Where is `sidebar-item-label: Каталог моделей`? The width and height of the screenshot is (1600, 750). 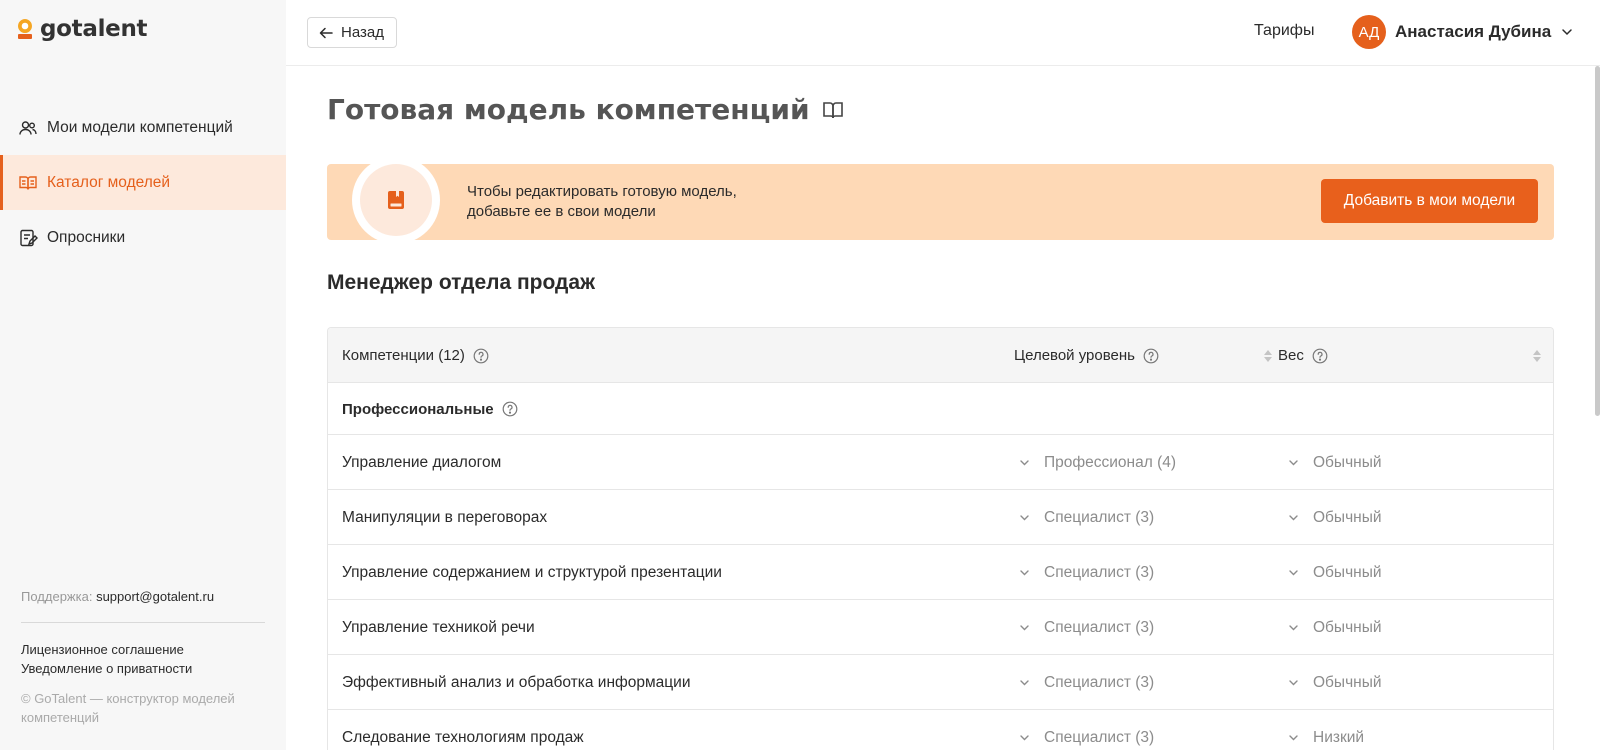
sidebar-item-label: Каталог моделей is located at coordinates (109, 182).